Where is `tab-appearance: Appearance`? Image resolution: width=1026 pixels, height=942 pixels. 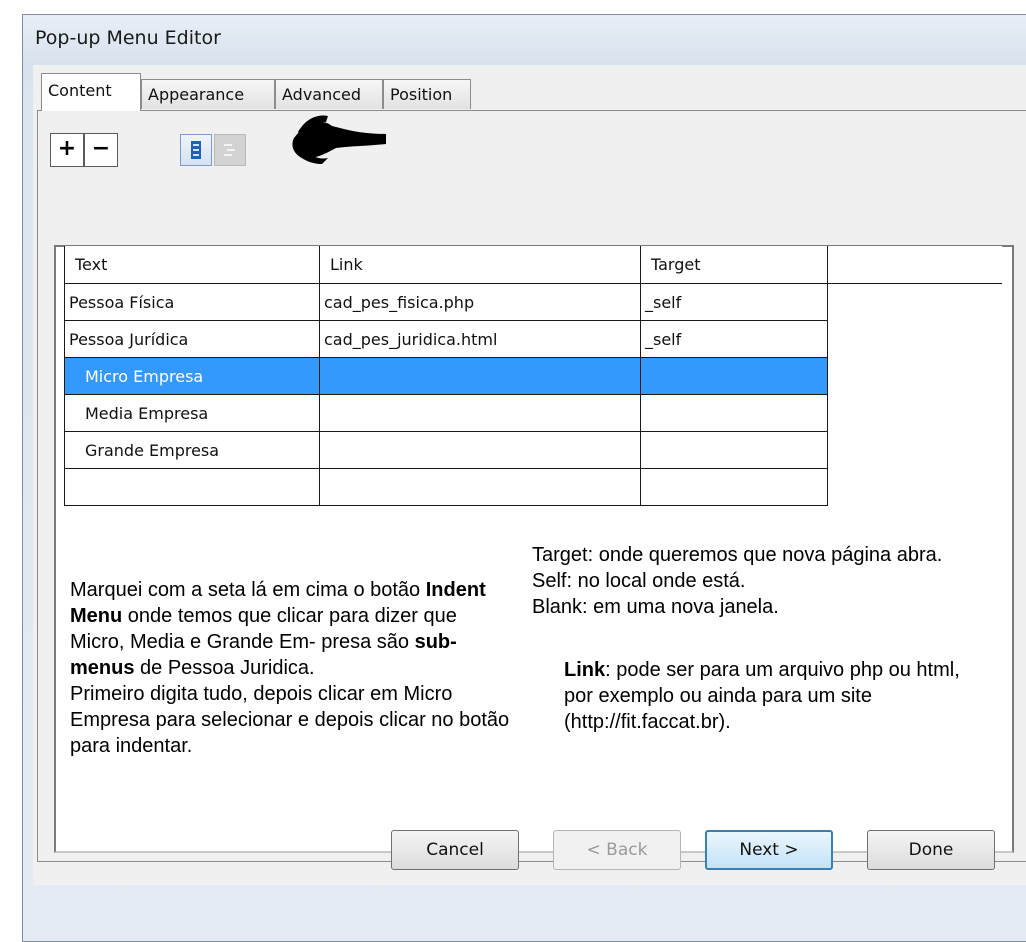
tab-appearance: Appearance is located at coordinates (208, 94).